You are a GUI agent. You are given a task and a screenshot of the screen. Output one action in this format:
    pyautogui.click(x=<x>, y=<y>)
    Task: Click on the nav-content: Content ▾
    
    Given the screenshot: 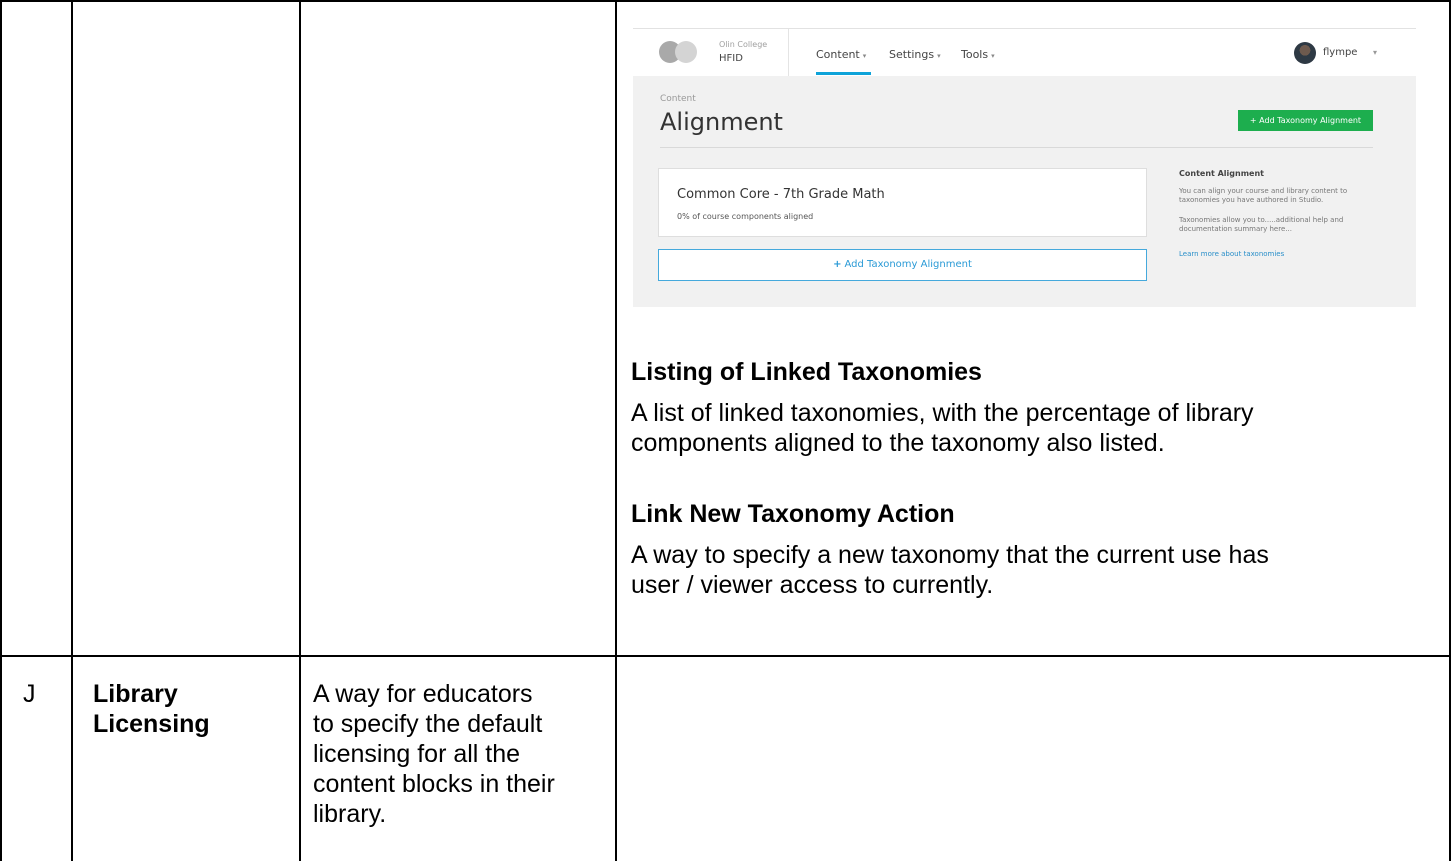 What is the action you would take?
    pyautogui.click(x=841, y=54)
    